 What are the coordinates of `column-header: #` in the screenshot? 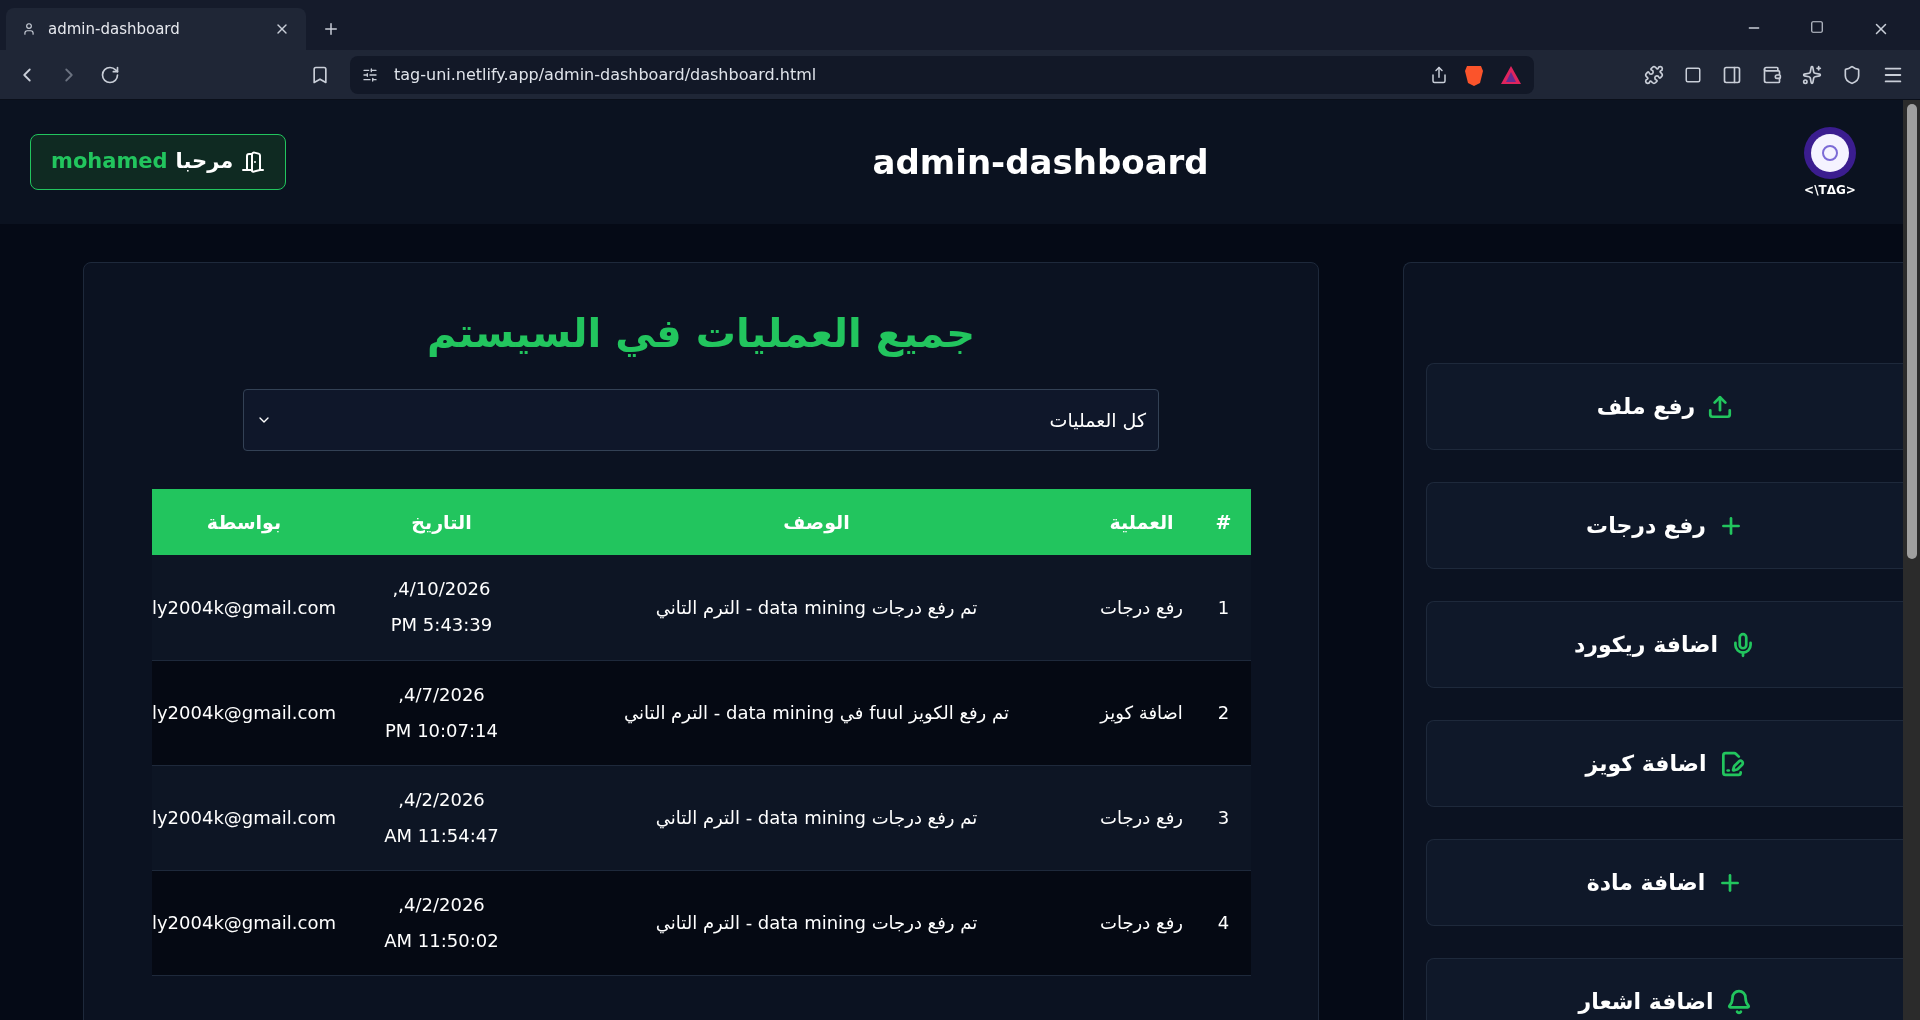 It's located at (1223, 522).